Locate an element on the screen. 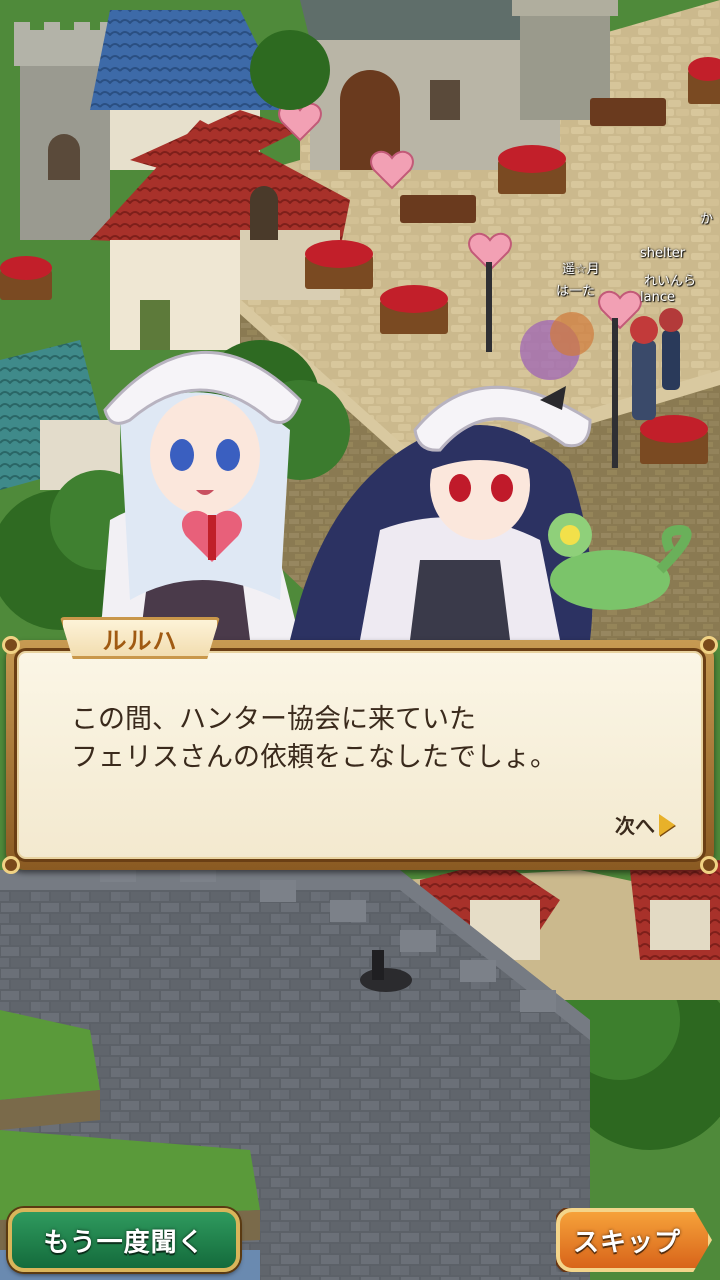 The image size is (720, 1280). speaker-name: ルルハ is located at coordinates (140, 640).